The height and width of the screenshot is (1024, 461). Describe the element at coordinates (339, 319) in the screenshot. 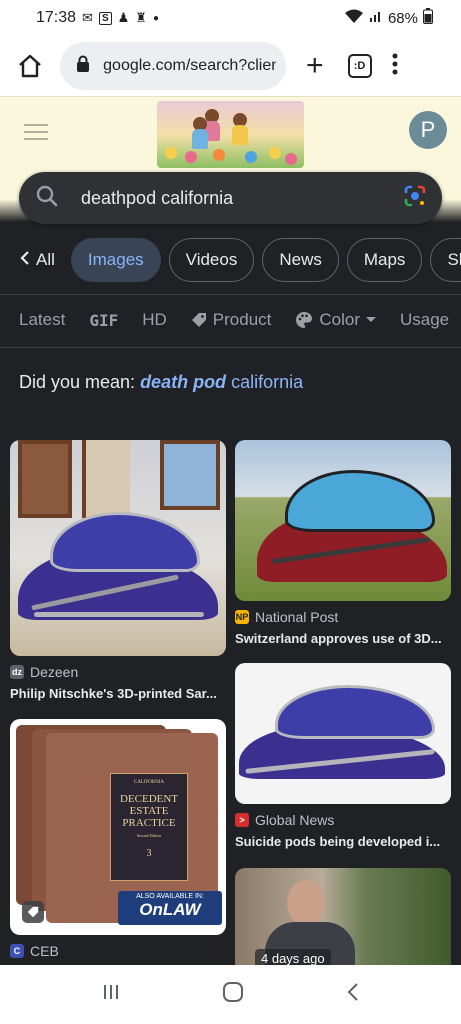

I see `filter-color-label: Color` at that location.